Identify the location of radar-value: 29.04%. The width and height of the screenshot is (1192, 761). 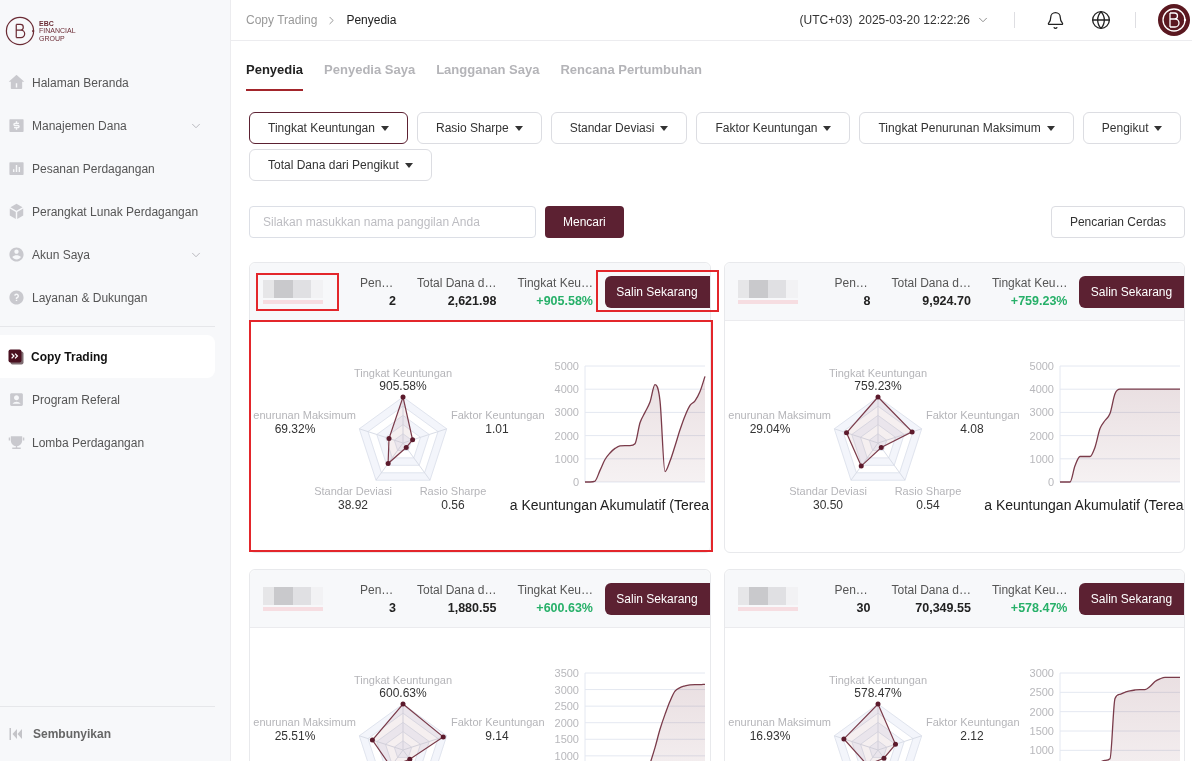
(769, 429).